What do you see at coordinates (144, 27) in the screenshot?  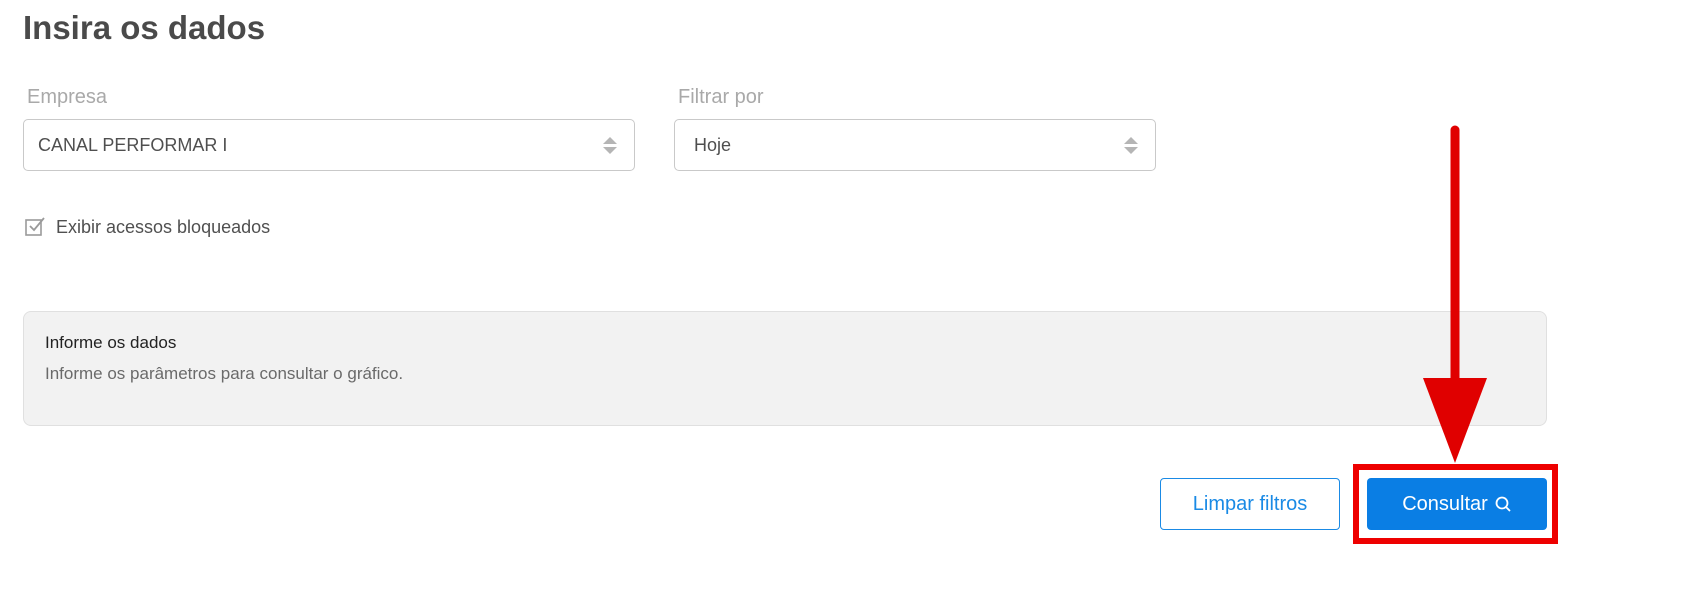 I see `page-title: Insira os dados` at bounding box center [144, 27].